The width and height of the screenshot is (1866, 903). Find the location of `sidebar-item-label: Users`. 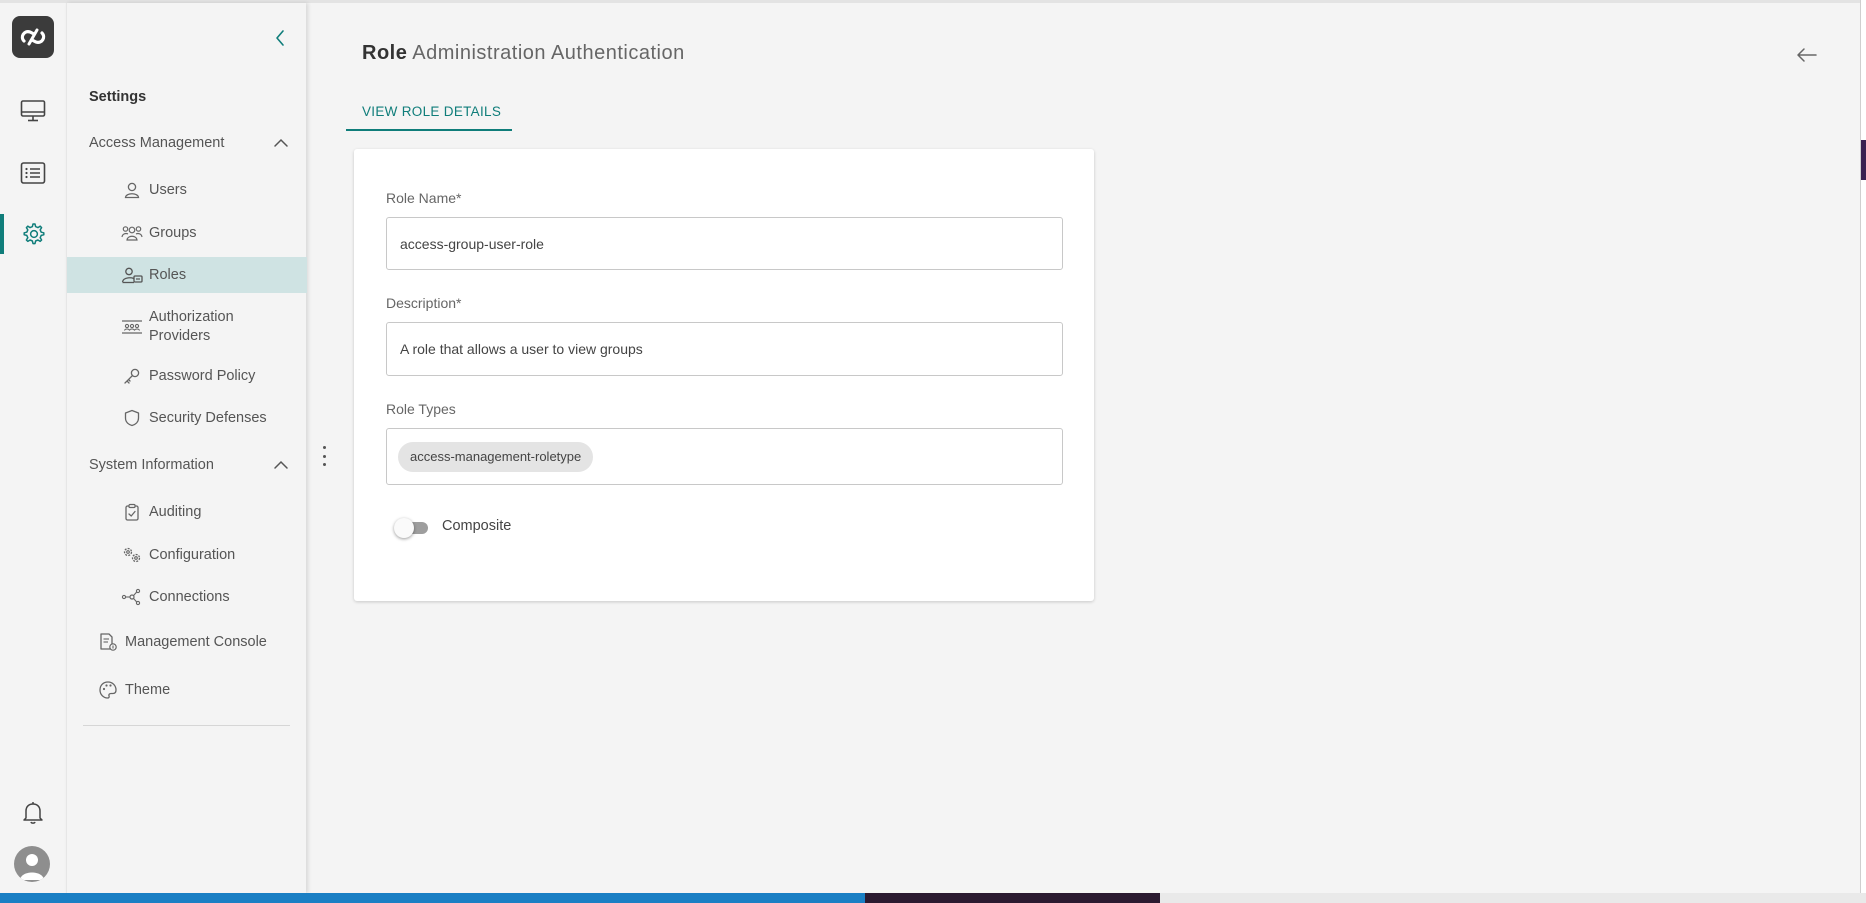

sidebar-item-label: Users is located at coordinates (168, 189).